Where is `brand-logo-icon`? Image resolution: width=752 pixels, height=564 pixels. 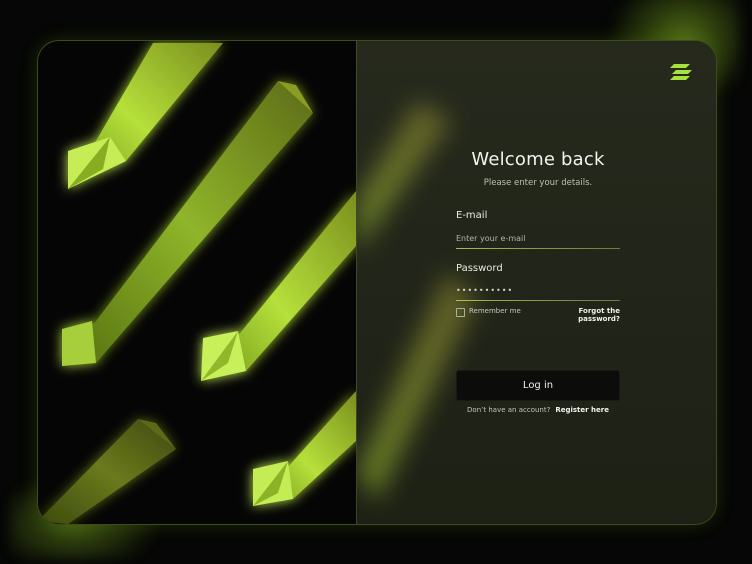 brand-logo-icon is located at coordinates (681, 72).